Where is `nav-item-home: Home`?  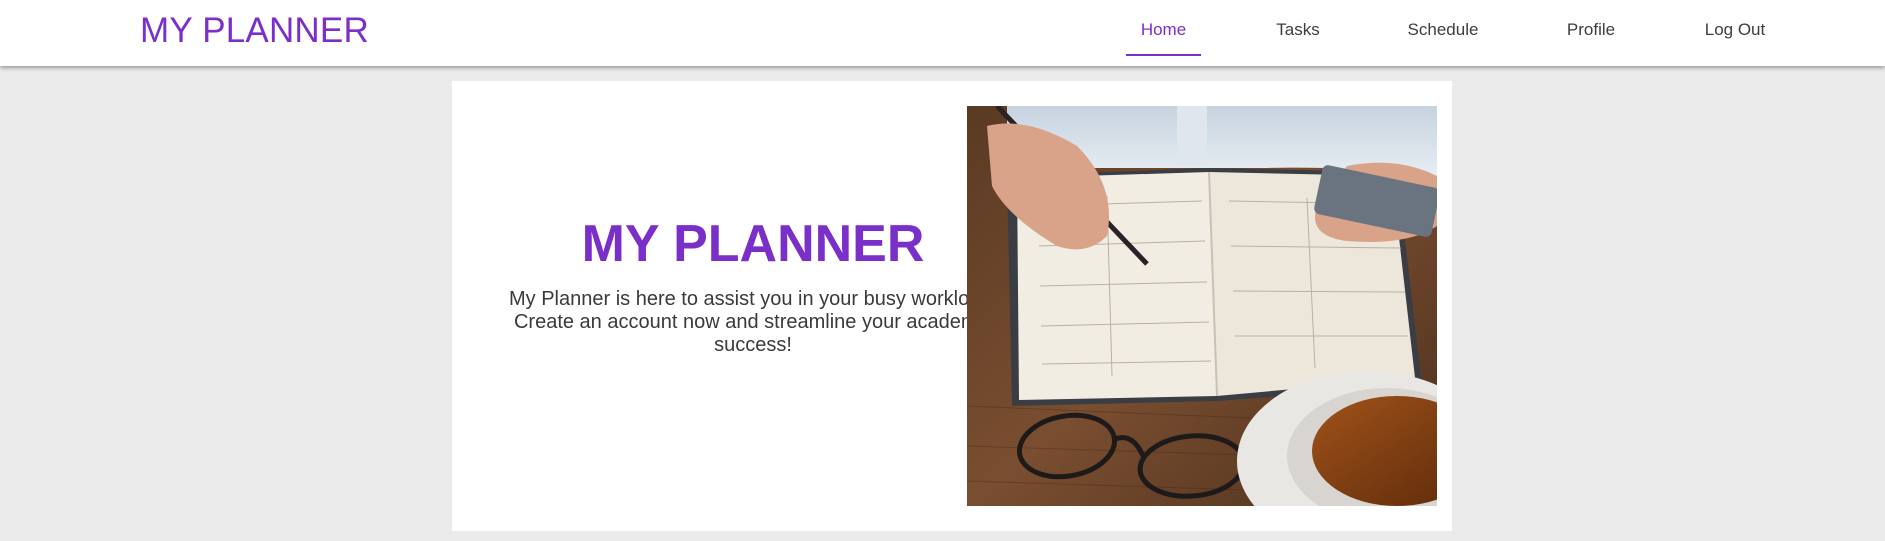
nav-item-home: Home is located at coordinates (1163, 28).